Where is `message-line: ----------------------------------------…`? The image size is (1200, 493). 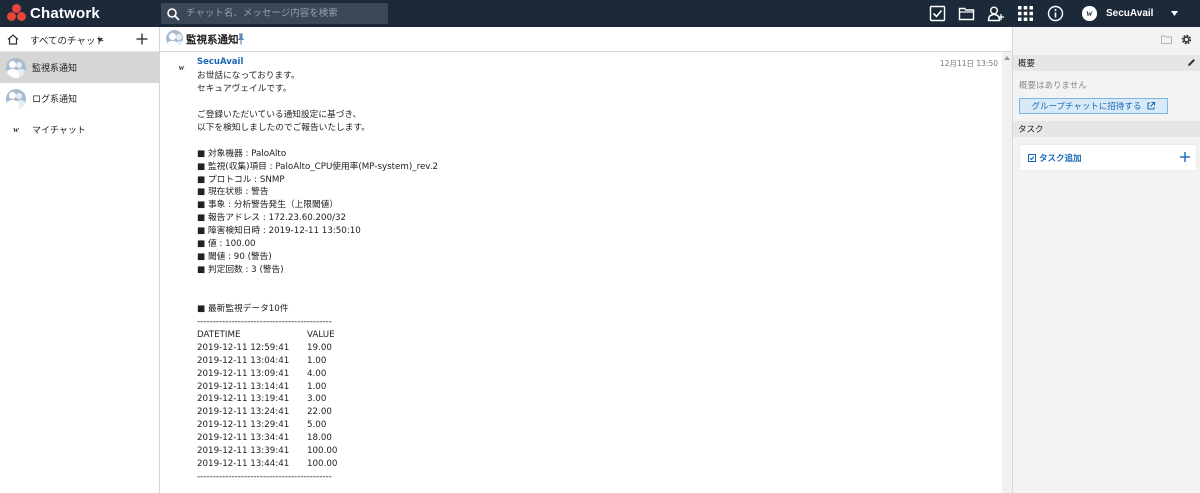
message-line: ----------------------------------------… is located at coordinates (264, 477).